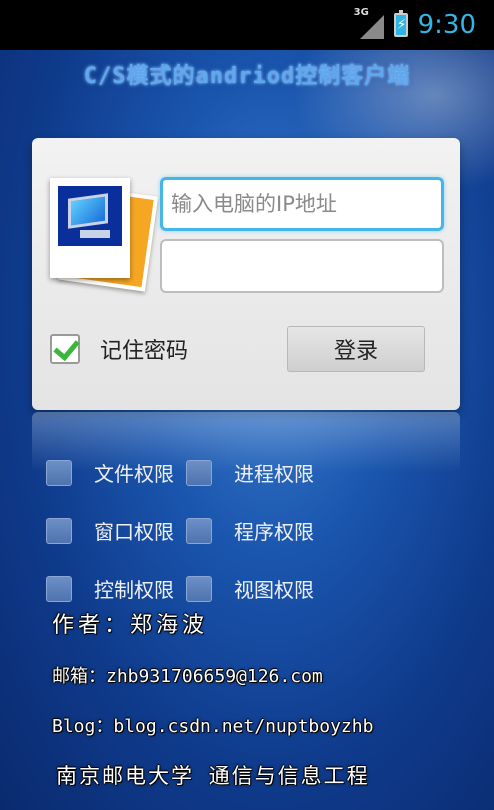 The width and height of the screenshot is (494, 810). I want to click on permission-view: 视图权限, so click(250, 588).